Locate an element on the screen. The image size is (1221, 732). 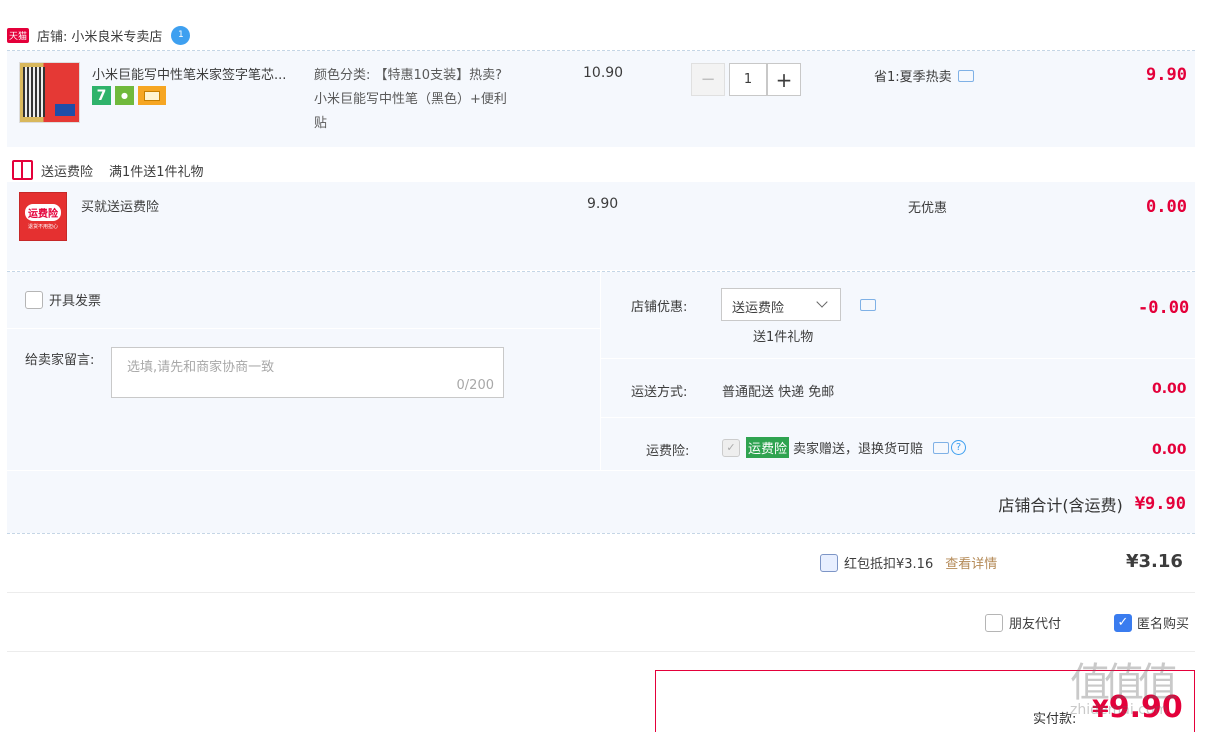
gift-name: 买就送运费险 is located at coordinates (120, 207).